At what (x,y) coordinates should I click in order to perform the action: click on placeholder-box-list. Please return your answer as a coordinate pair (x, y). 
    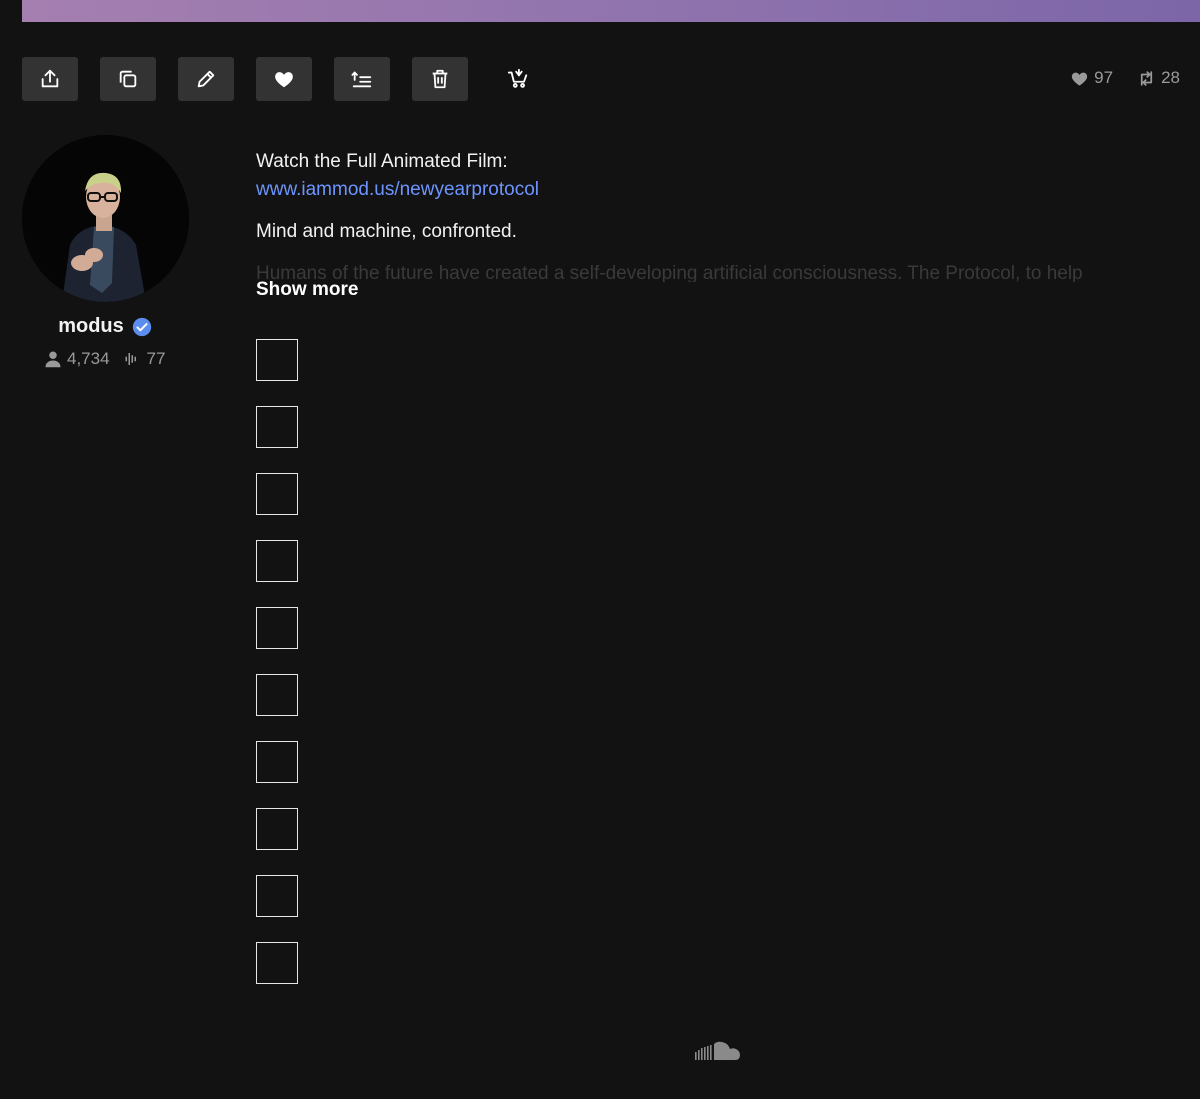
    Looking at the image, I should click on (277, 674).